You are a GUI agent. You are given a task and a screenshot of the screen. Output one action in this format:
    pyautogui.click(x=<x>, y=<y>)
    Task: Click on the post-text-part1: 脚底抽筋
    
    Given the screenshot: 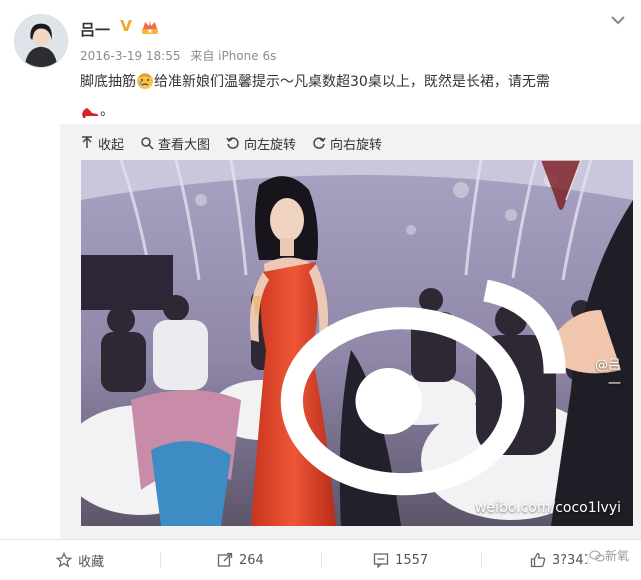 What is the action you would take?
    pyautogui.click(x=108, y=82)
    